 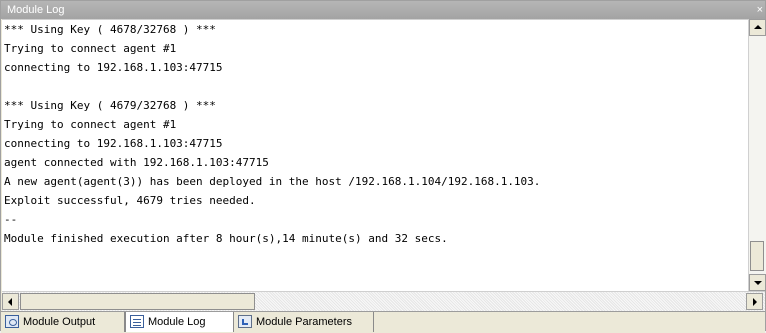 I want to click on horizontal-scroll-thumb, so click(x=137, y=301).